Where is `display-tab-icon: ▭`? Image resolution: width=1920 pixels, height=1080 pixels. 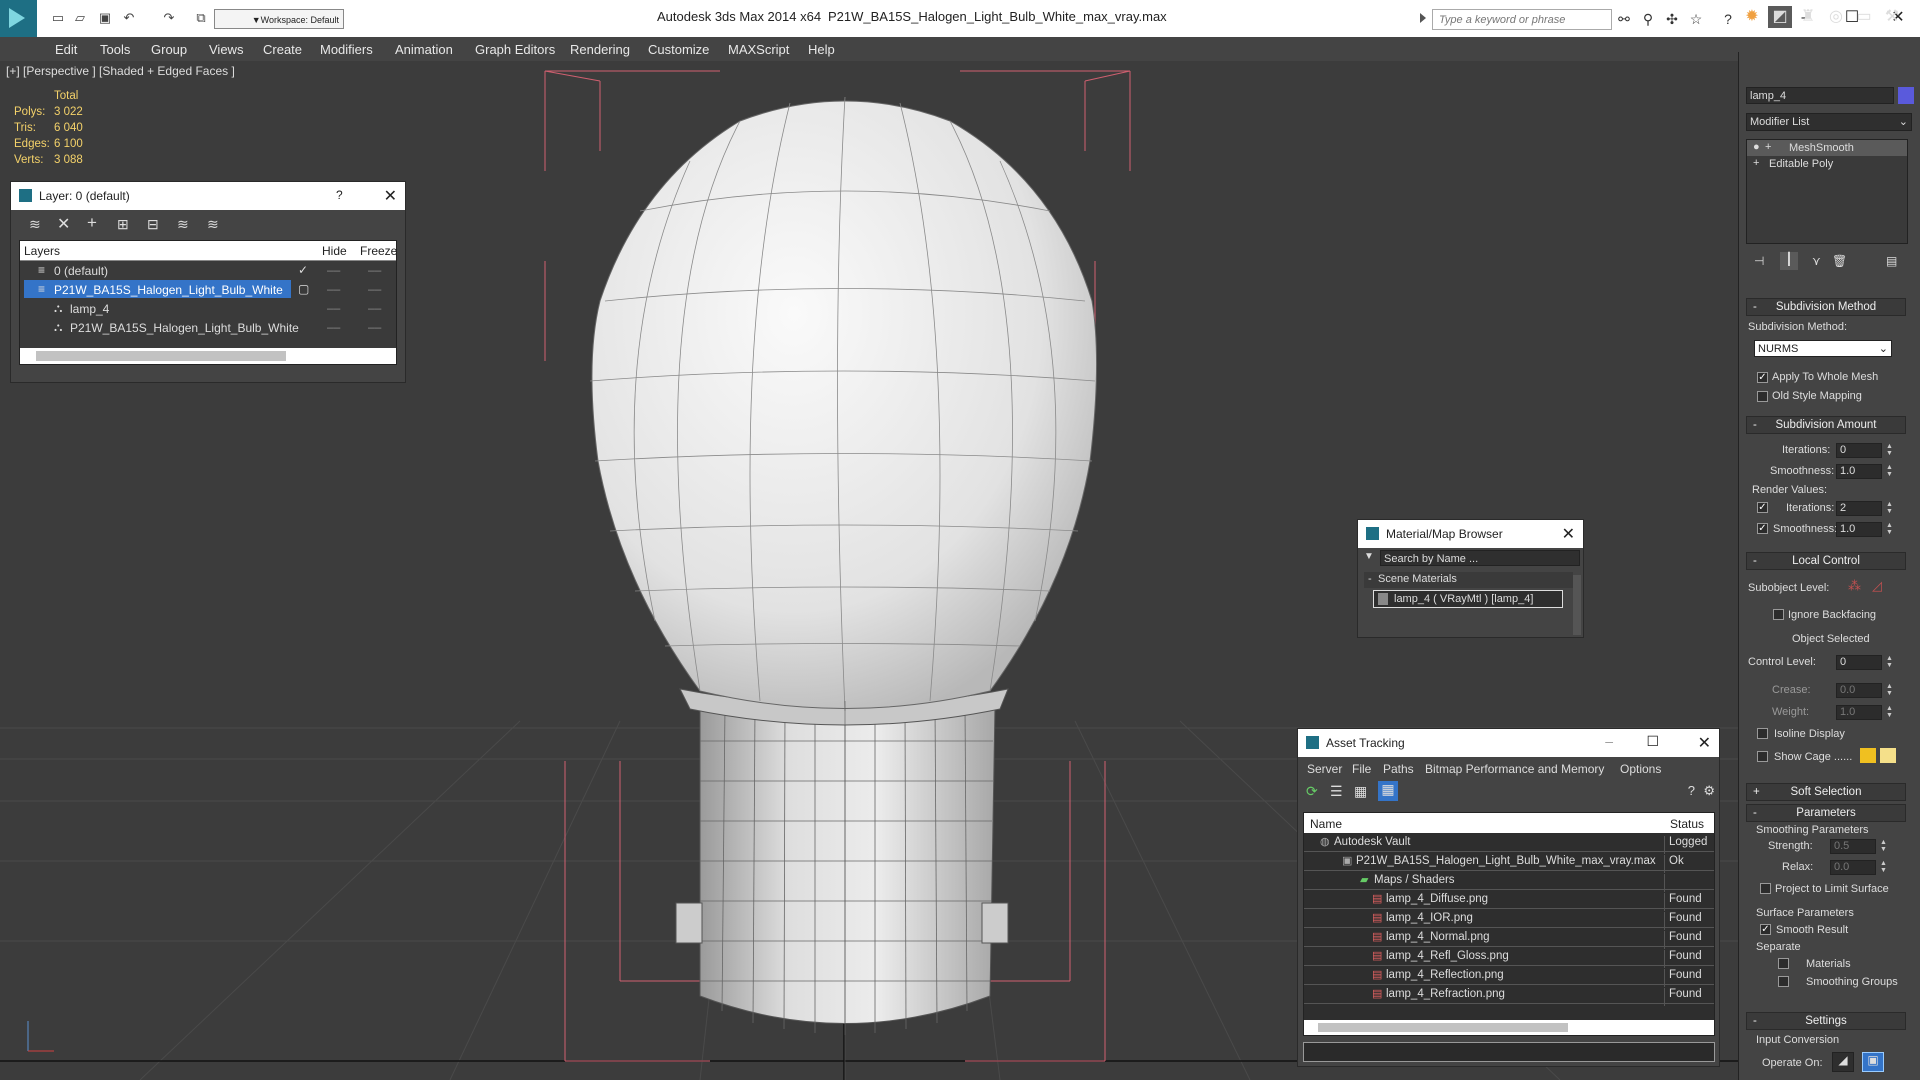 display-tab-icon: ▭ is located at coordinates (1864, 17).